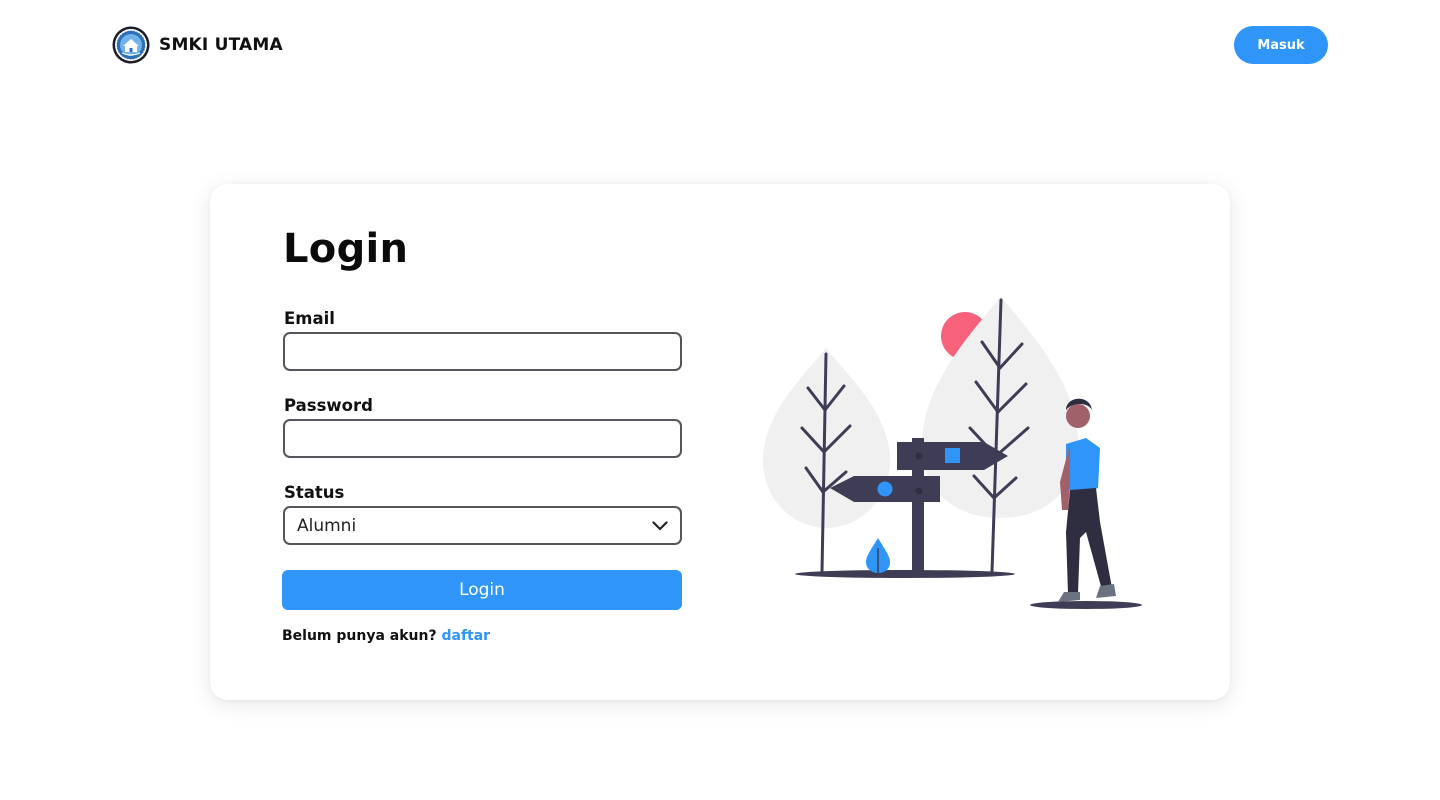  Describe the element at coordinates (1281, 45) in the screenshot. I see `masuk-button: Masuk` at that location.